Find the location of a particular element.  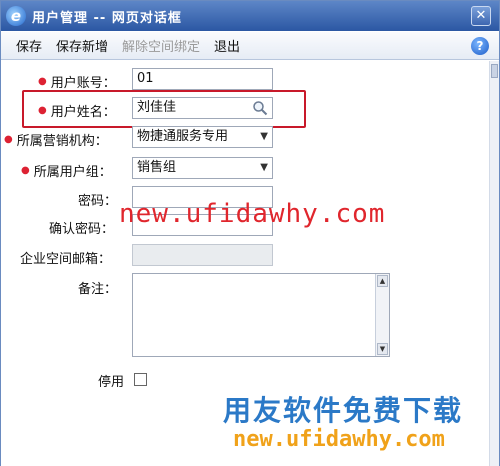

org-value: 物捷通服务专用 is located at coordinates (183, 136).